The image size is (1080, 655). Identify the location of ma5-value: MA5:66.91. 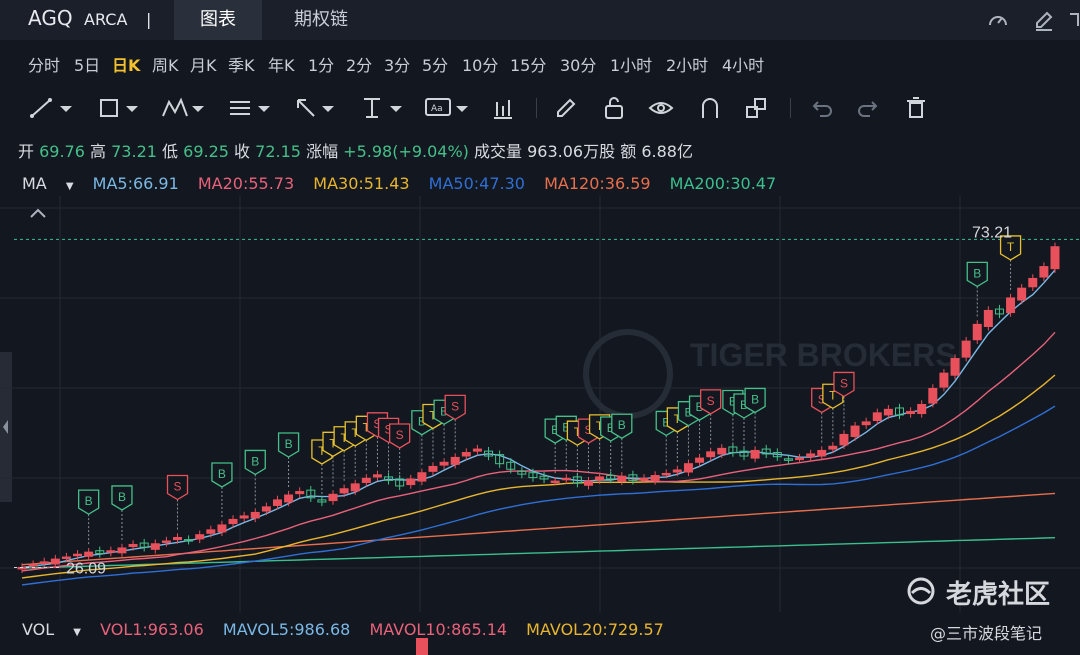
(135, 183).